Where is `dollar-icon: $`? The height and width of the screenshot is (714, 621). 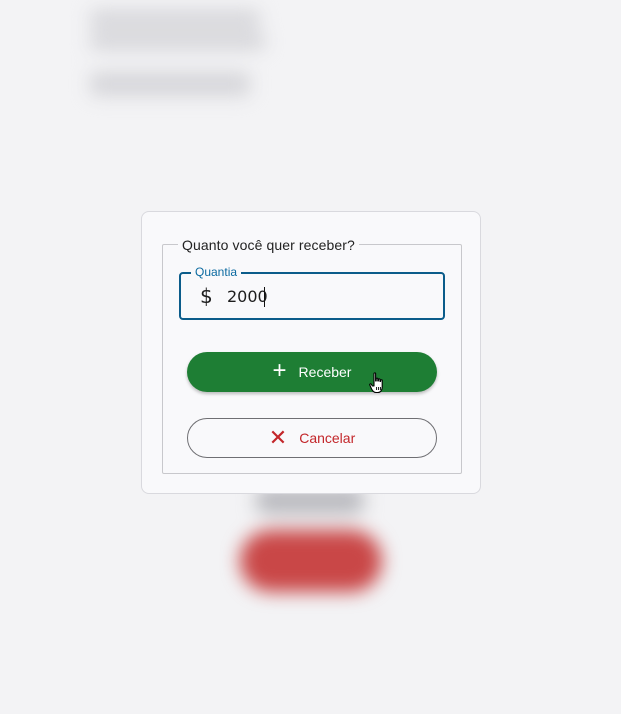 dollar-icon: $ is located at coordinates (206, 296).